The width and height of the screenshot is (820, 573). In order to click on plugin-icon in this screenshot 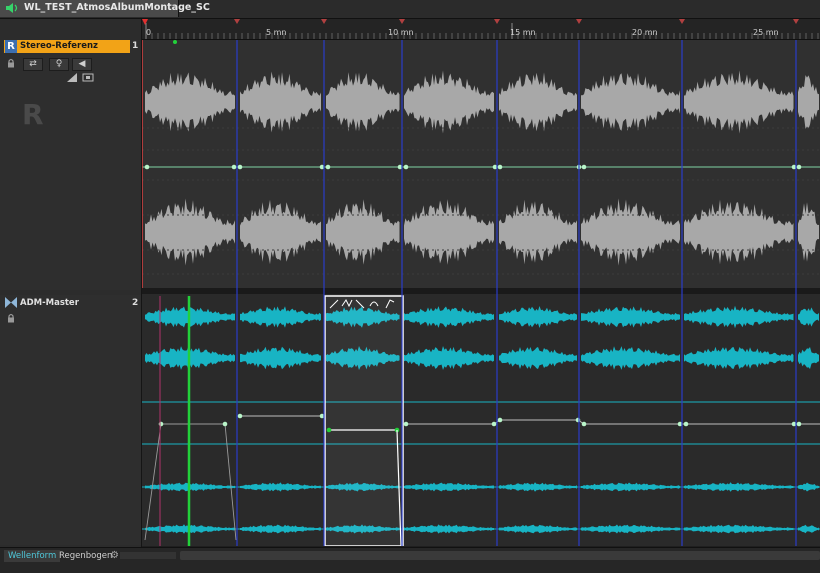, I will do `click(88, 77)`.